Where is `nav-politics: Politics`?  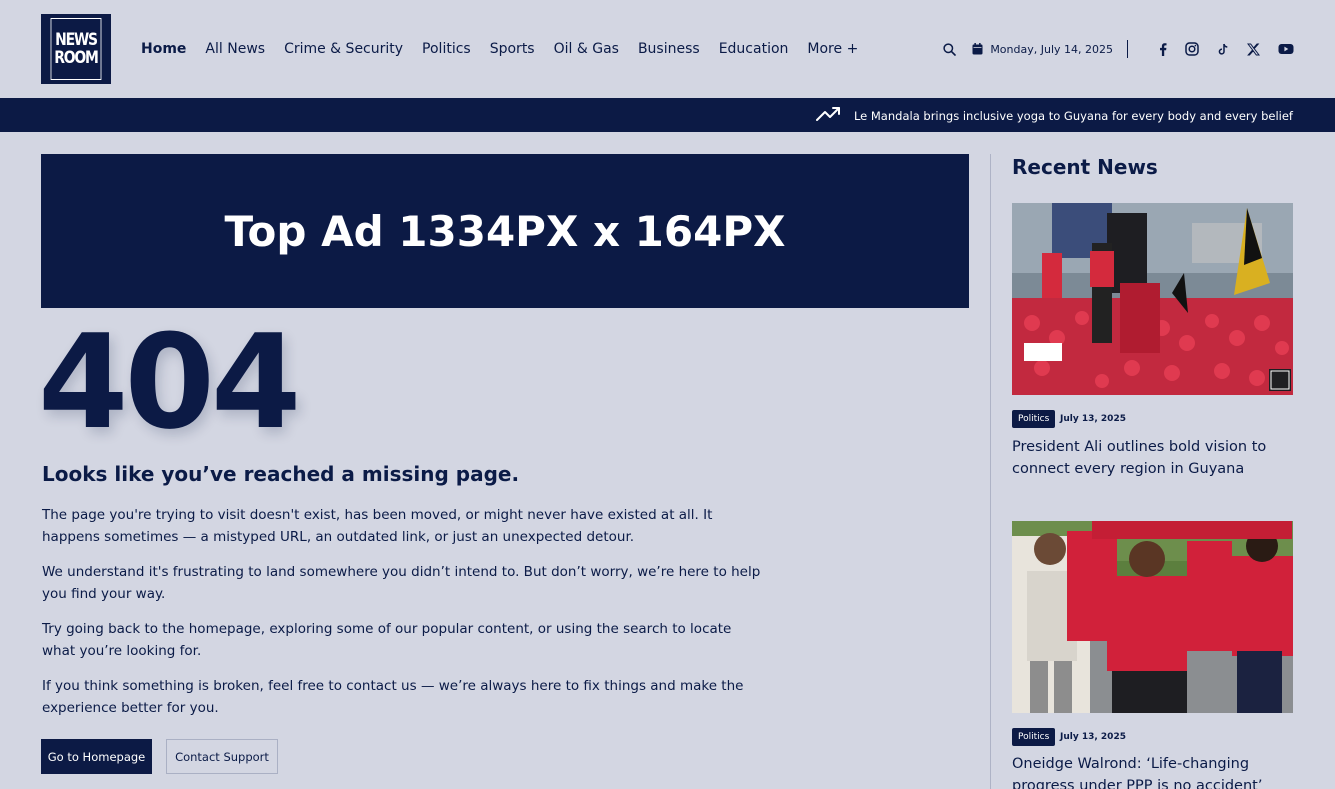
nav-politics: Politics is located at coordinates (446, 49).